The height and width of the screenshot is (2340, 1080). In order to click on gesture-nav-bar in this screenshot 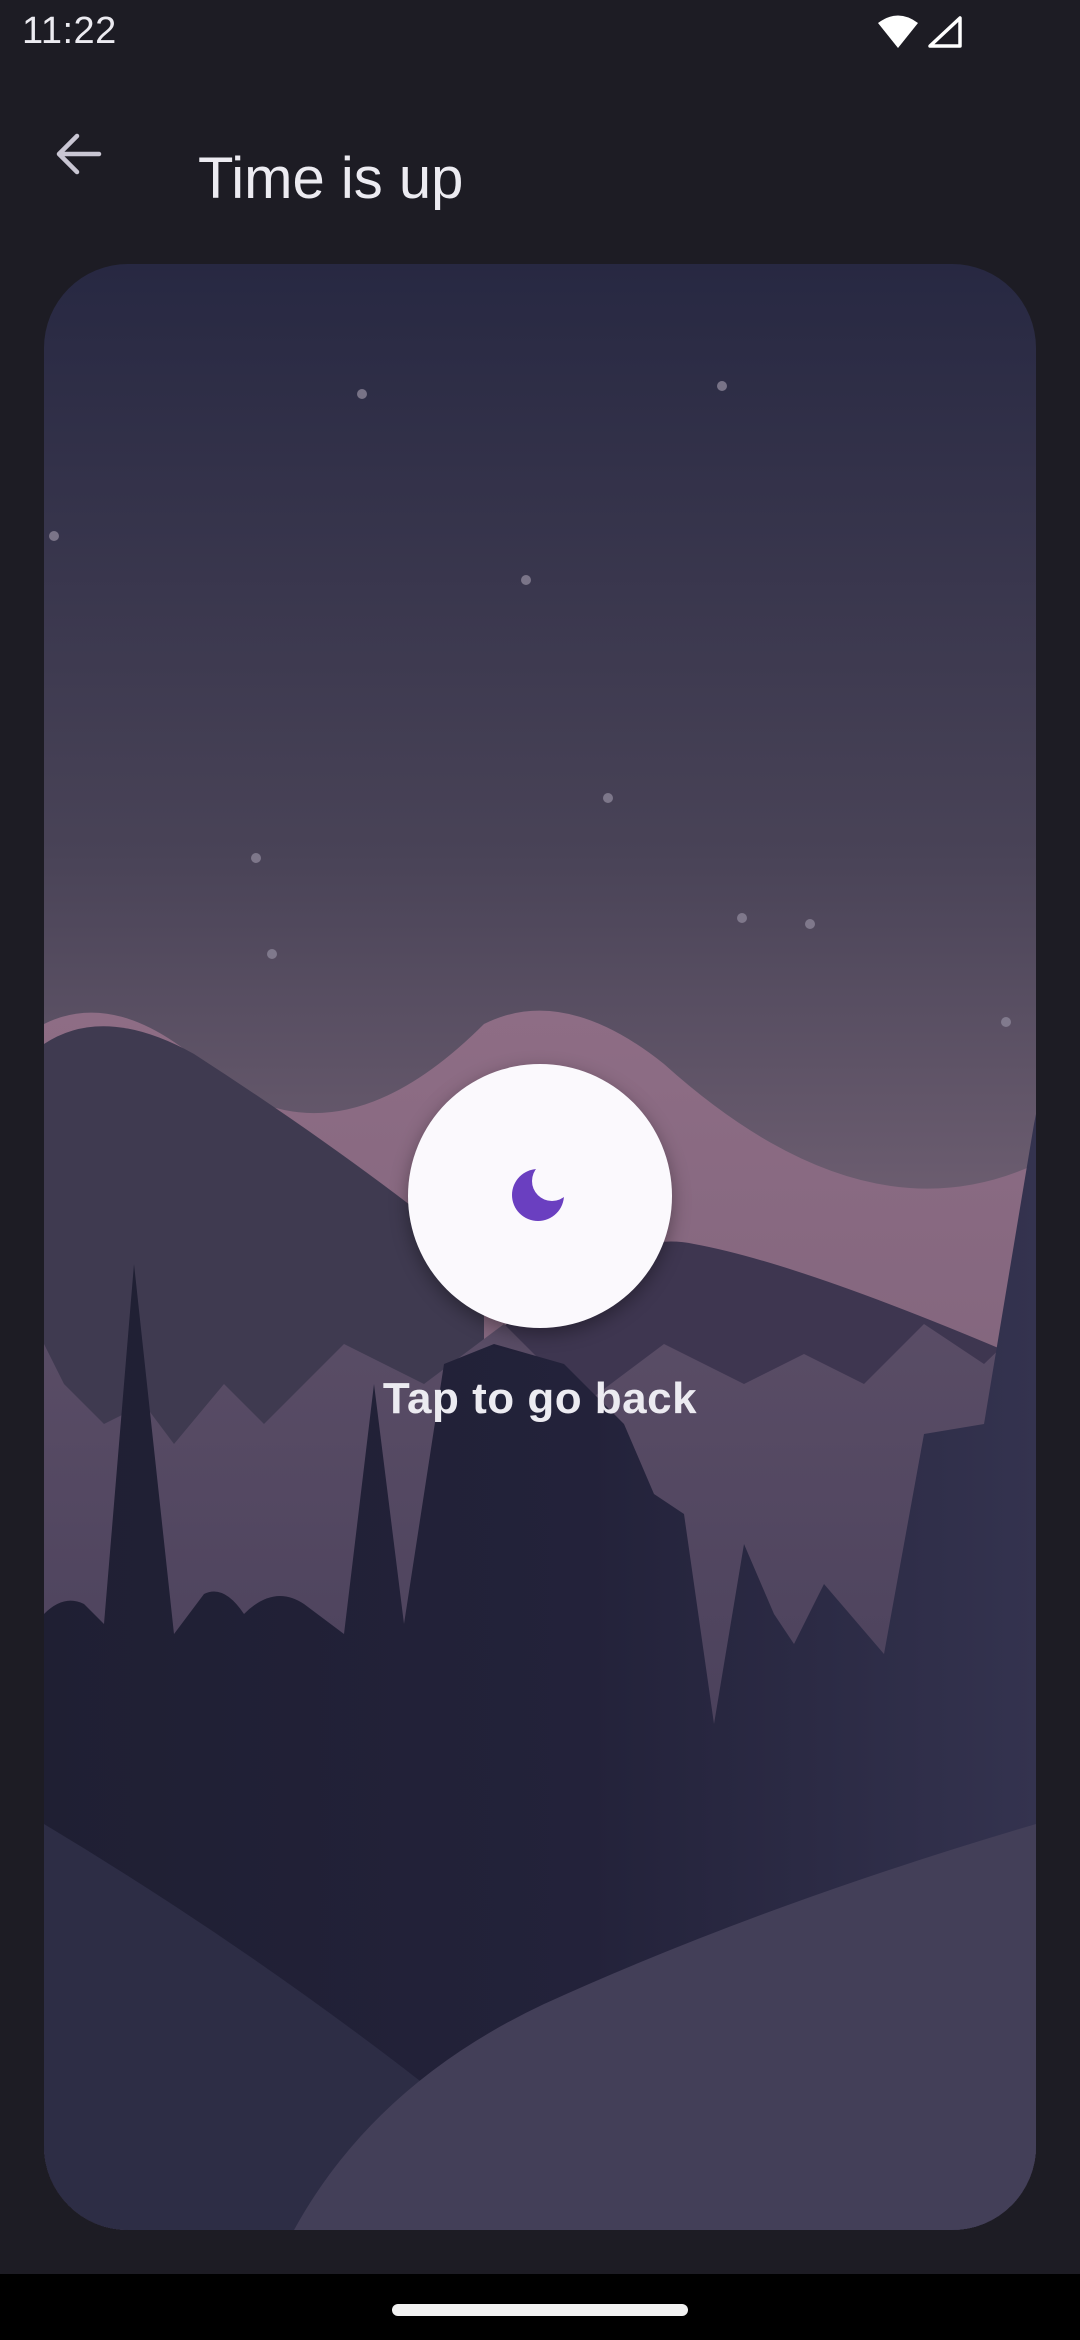, I will do `click(540, 2307)`.